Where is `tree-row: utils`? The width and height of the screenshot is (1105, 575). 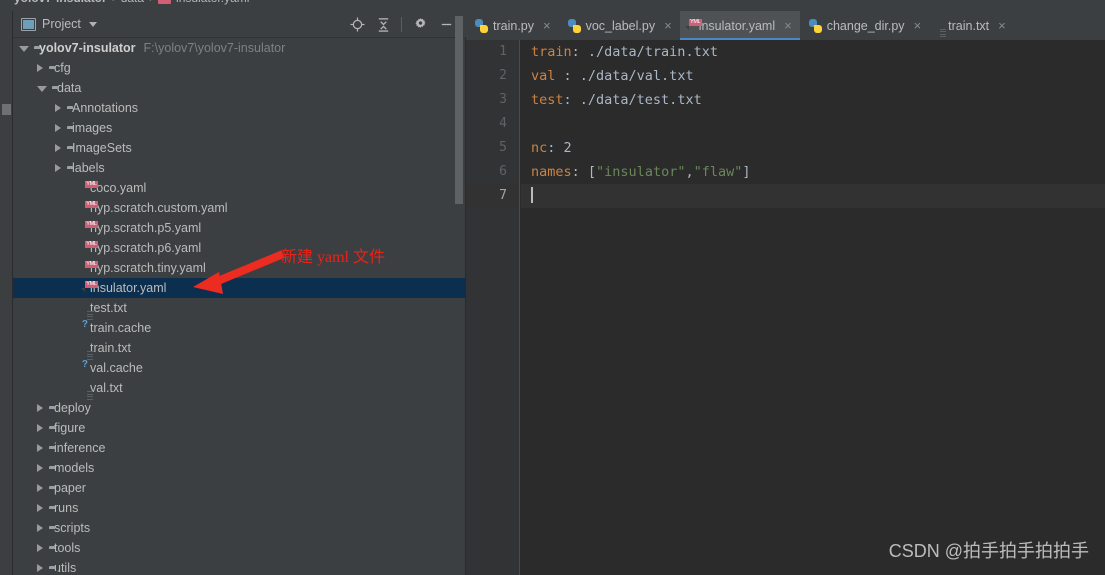 tree-row: utils is located at coordinates (239, 566).